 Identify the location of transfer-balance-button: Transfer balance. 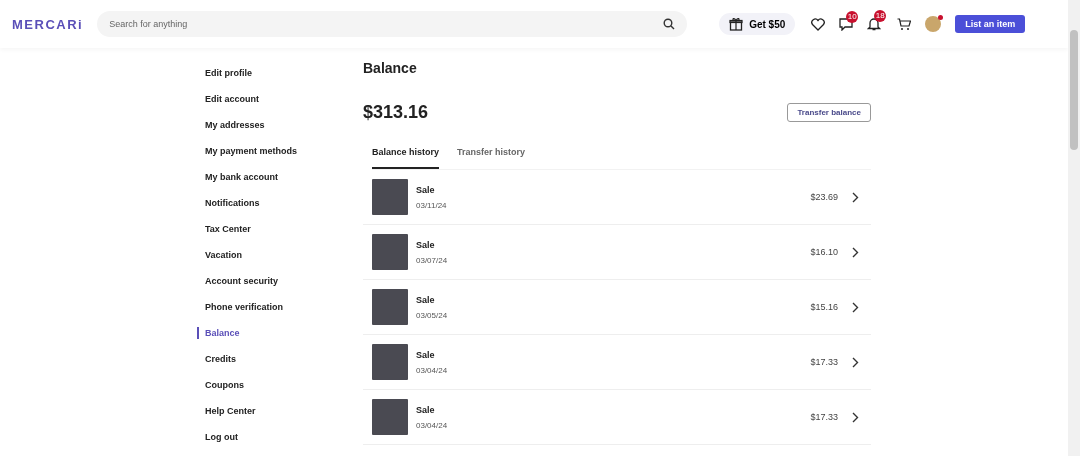
(829, 112).